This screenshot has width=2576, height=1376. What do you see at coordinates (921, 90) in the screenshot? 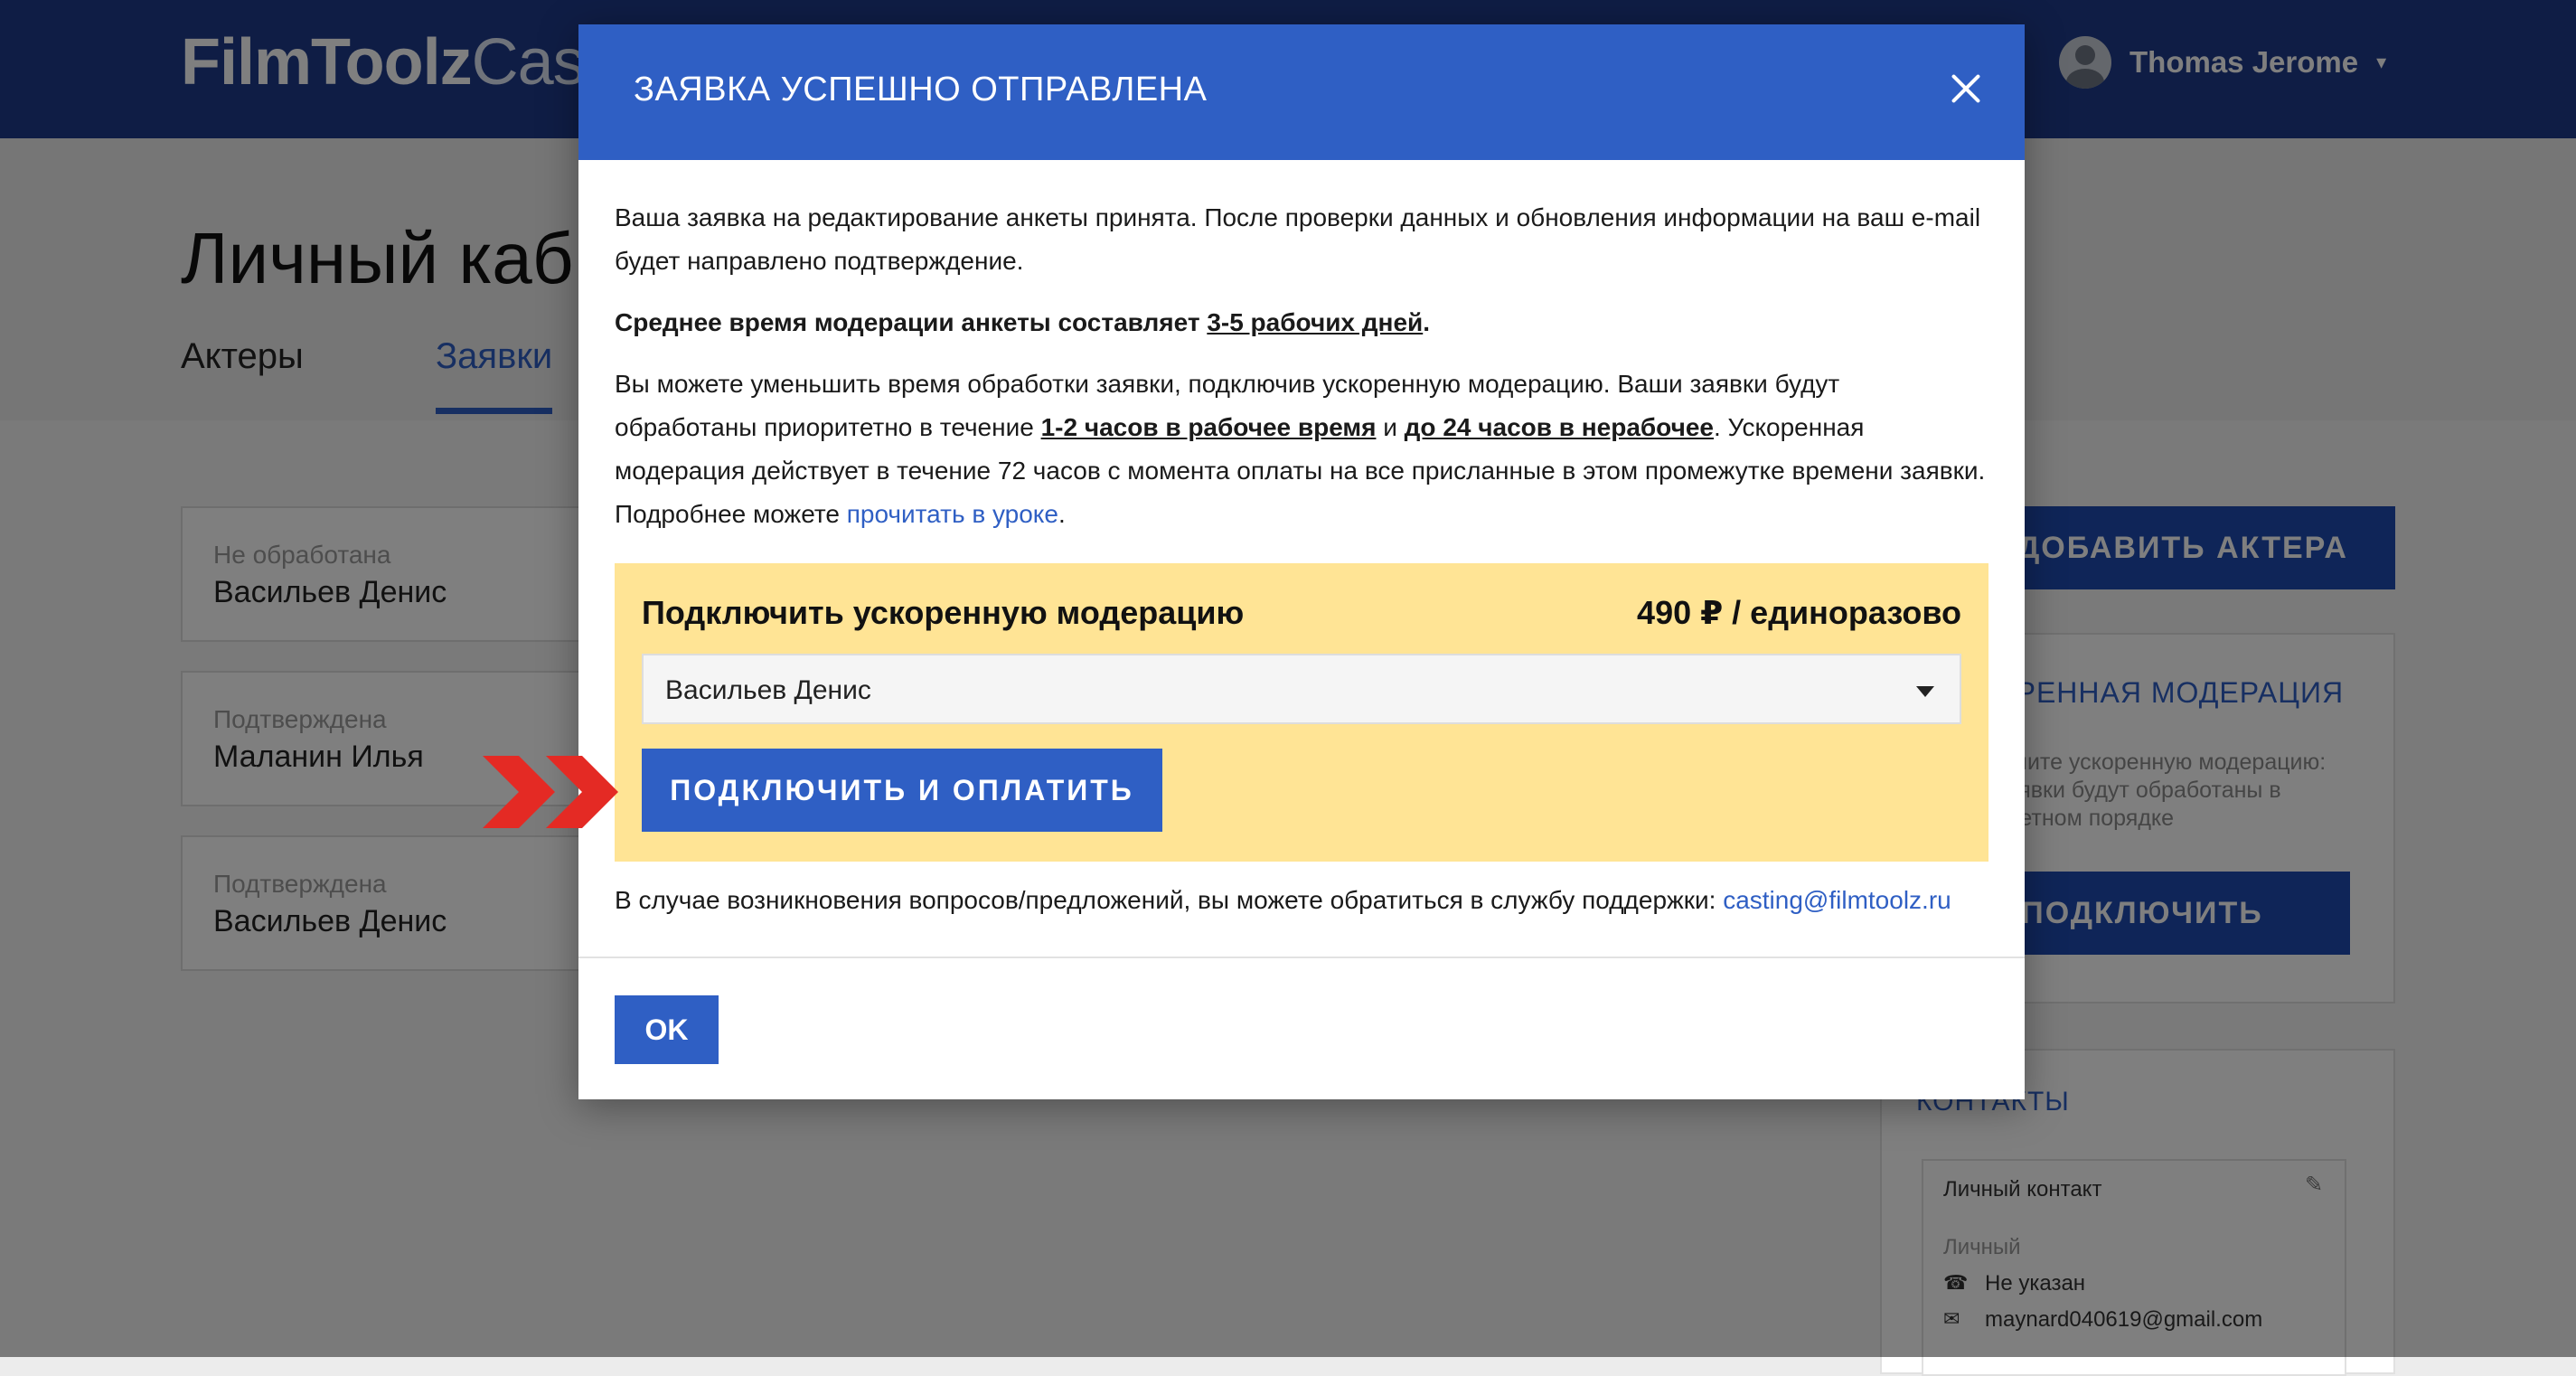
I see `modal-title: ЗАЯВКА УСПЕШНО ОТПРАВЛЕНА` at bounding box center [921, 90].